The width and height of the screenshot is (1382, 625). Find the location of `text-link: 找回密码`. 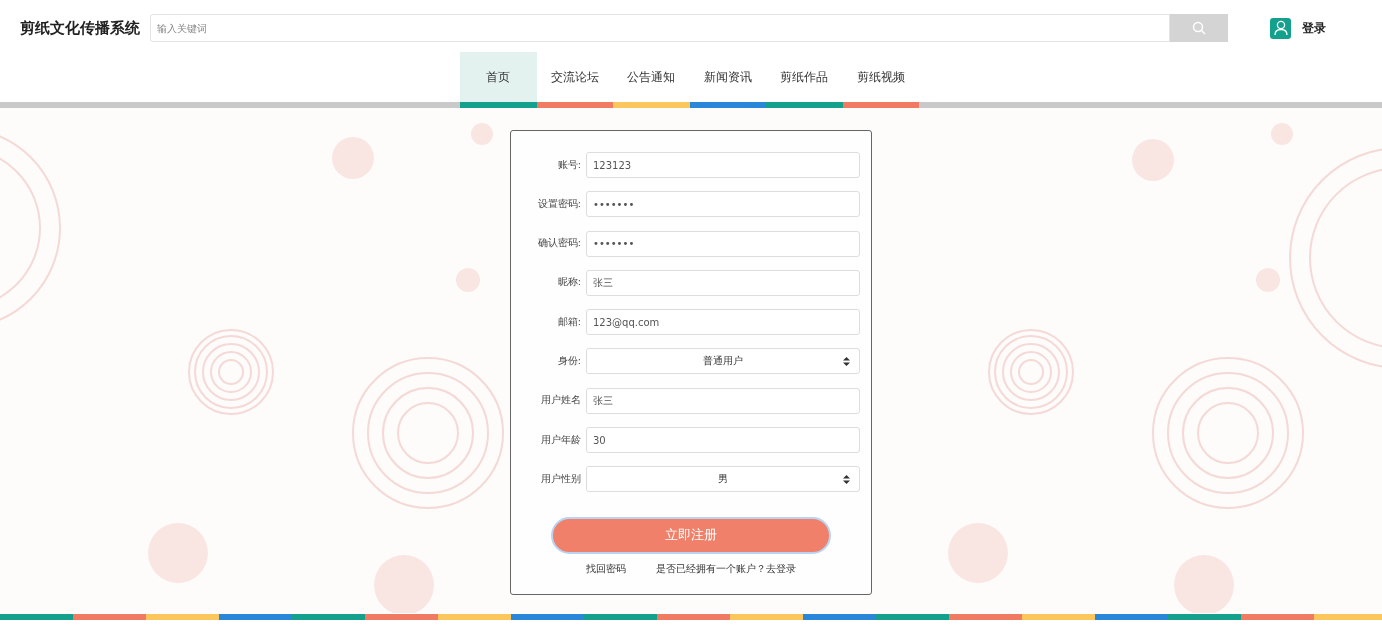

text-link: 找回密码 is located at coordinates (606, 569).